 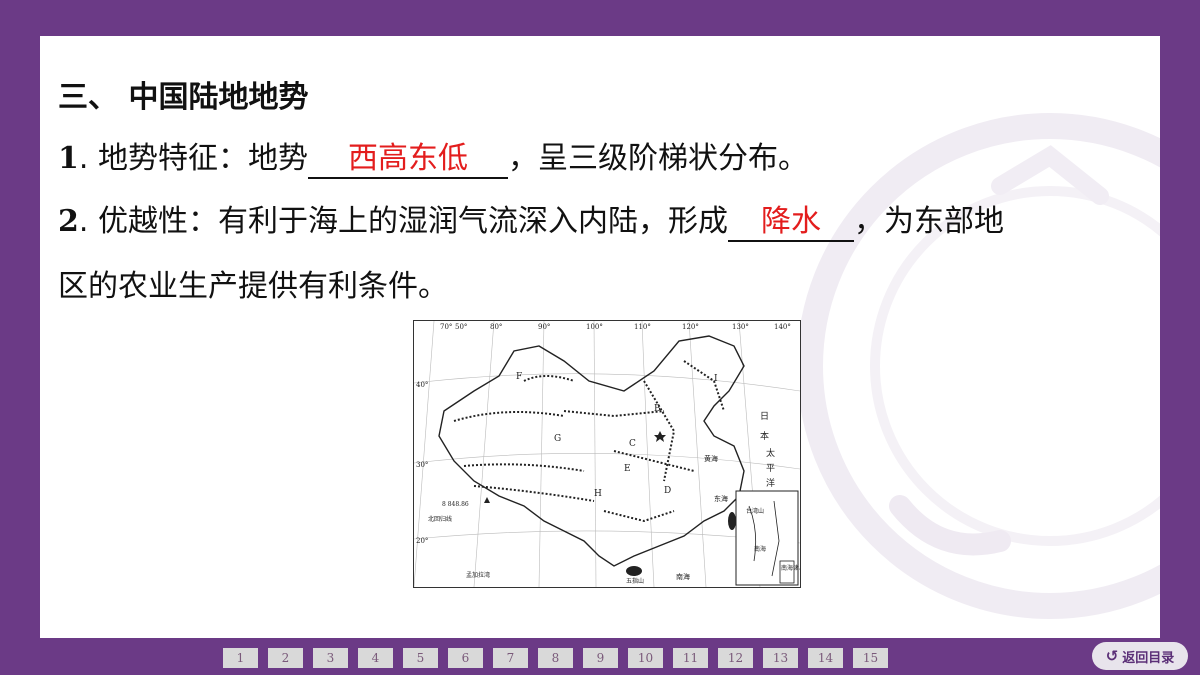 What do you see at coordinates (657, 409) in the screenshot?
I see `map-label: B` at bounding box center [657, 409].